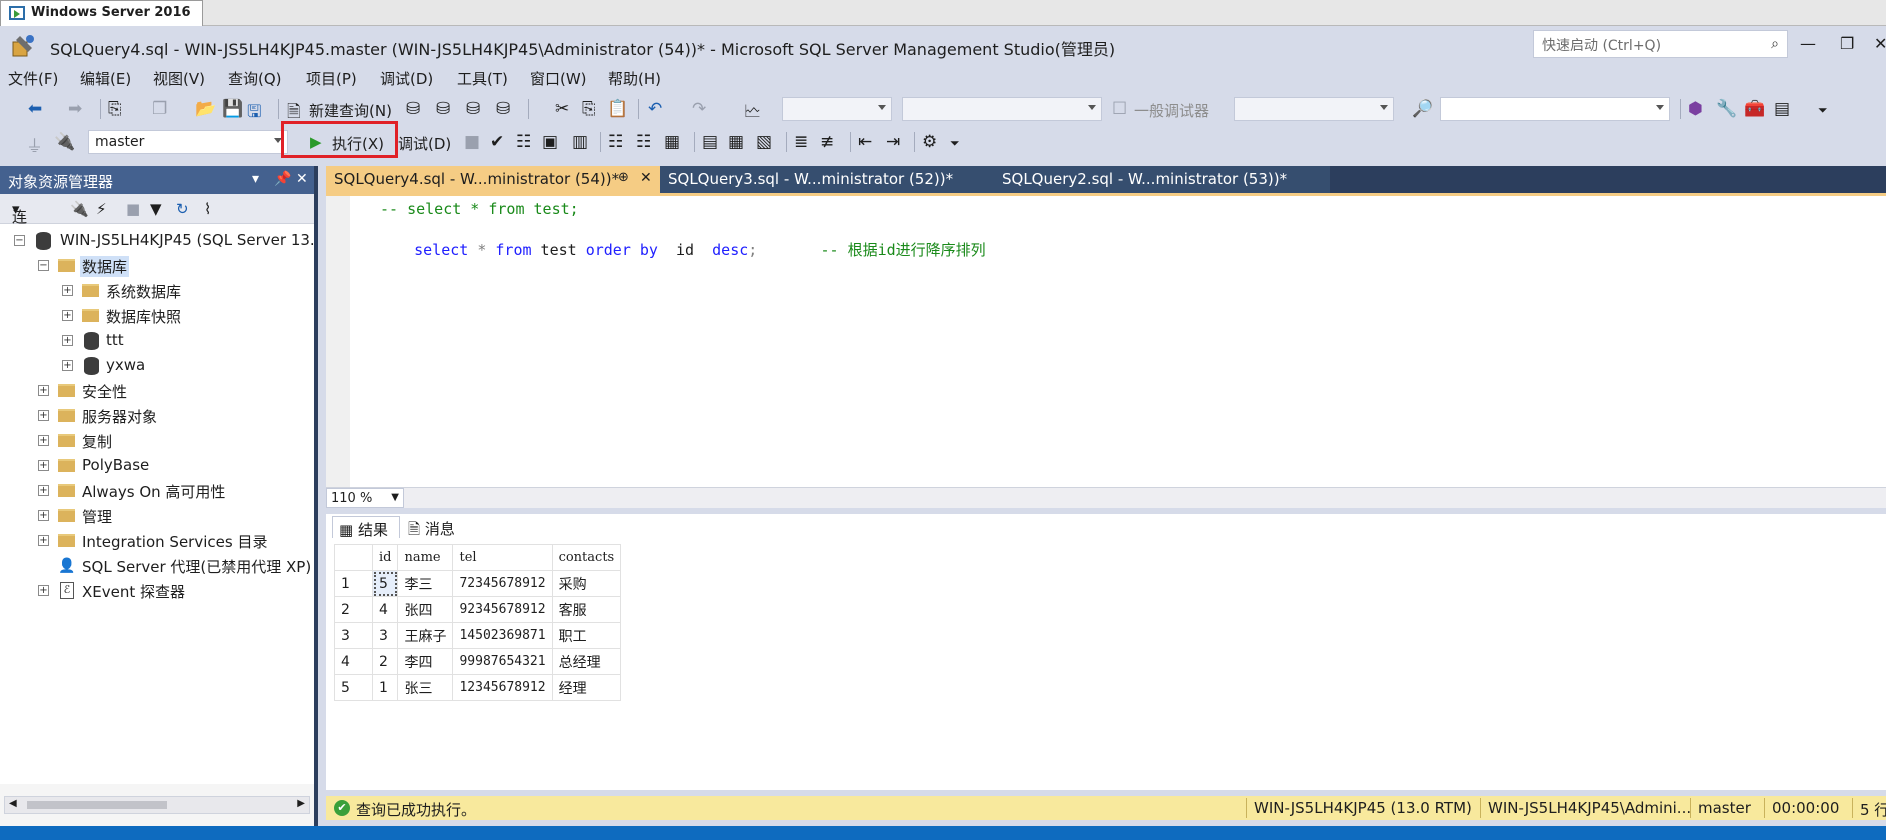 This screenshot has width=1886, height=840. Describe the element at coordinates (502, 635) in the screenshot. I see `cell-tel: 14502369871` at that location.